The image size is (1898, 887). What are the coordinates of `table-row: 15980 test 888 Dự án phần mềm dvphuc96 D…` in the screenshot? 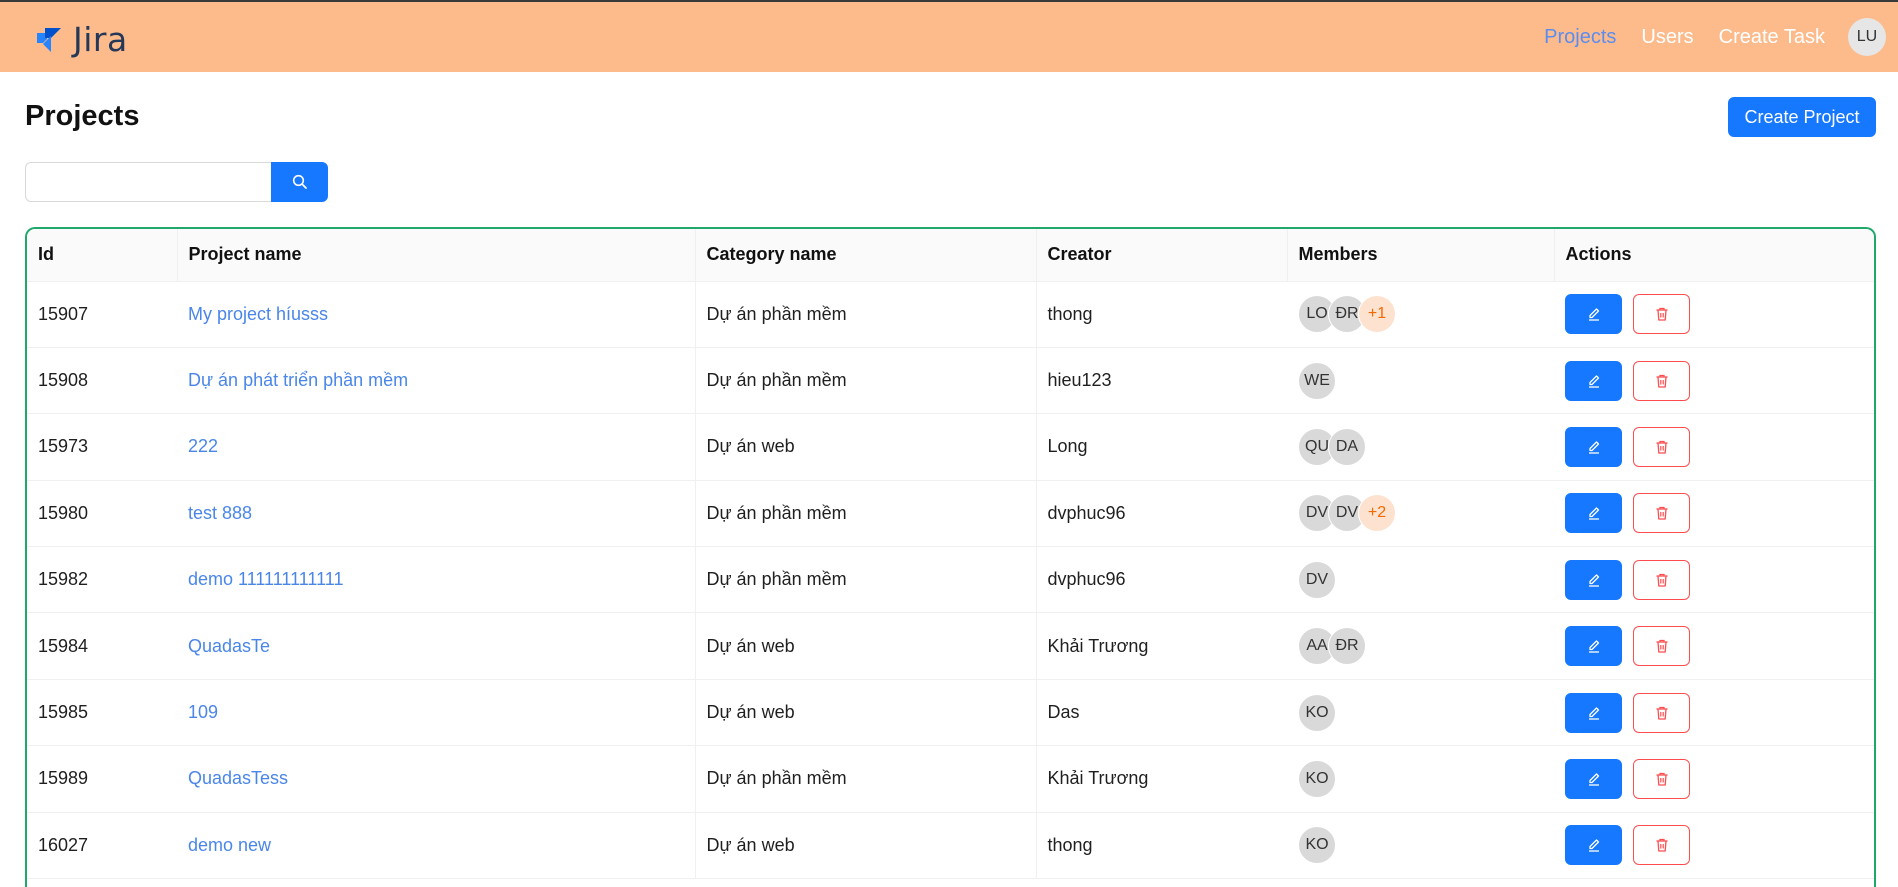 It's located at (950, 514).